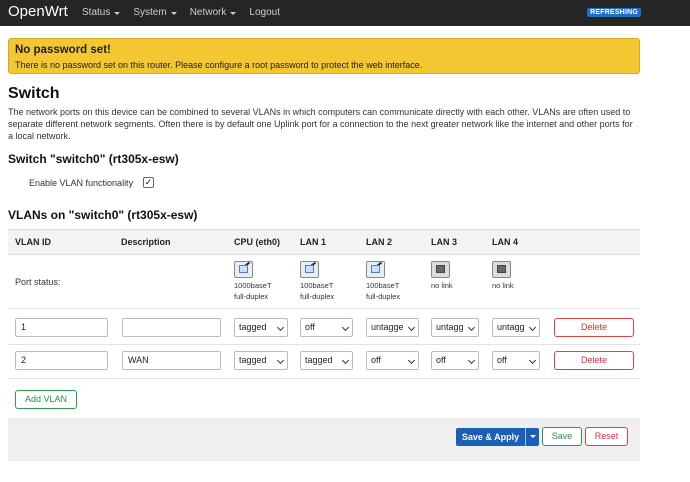 The height and width of the screenshot is (482, 690). Describe the element at coordinates (96, 12) in the screenshot. I see `menu-status-label: Status` at that location.